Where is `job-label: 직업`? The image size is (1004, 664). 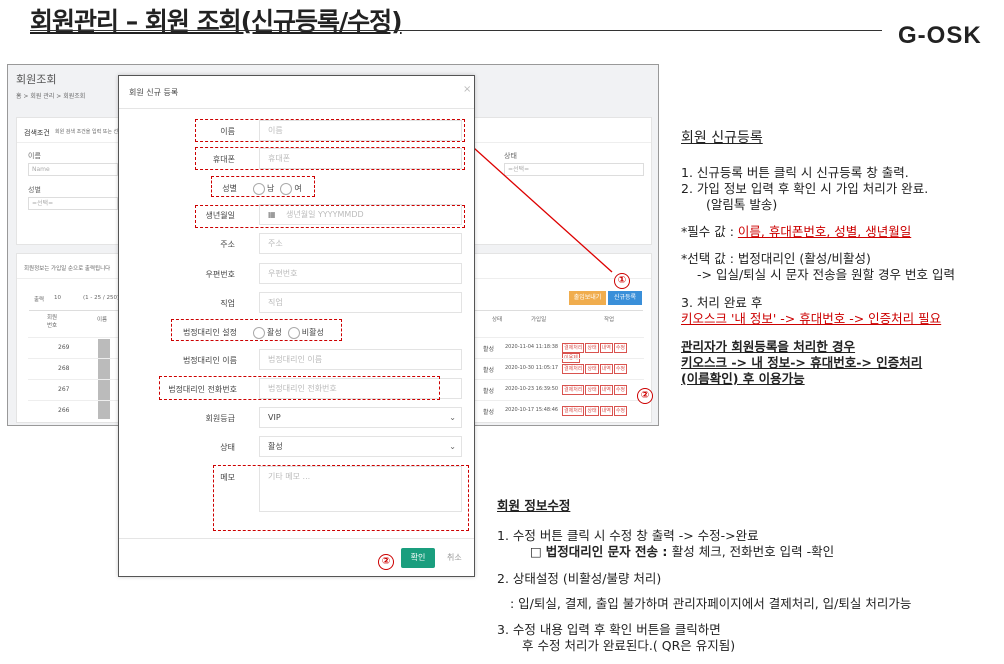
job-label: 직업 is located at coordinates (227, 303).